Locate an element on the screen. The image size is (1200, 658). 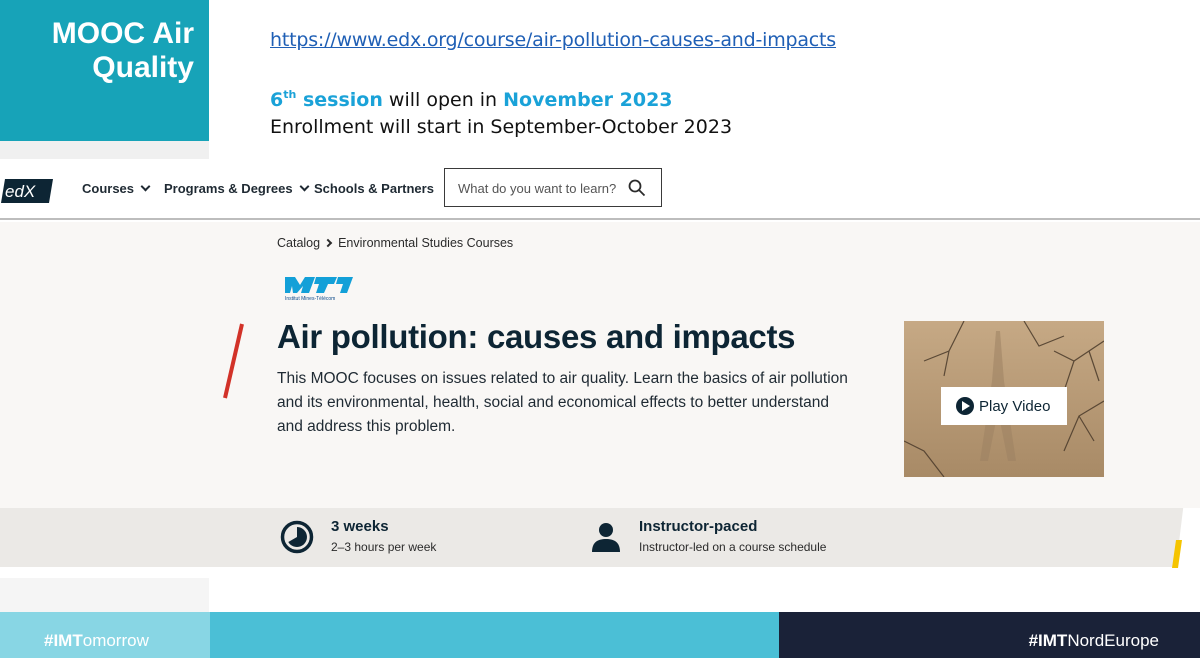
pace-title: Instructor-paced is located at coordinates (698, 526).